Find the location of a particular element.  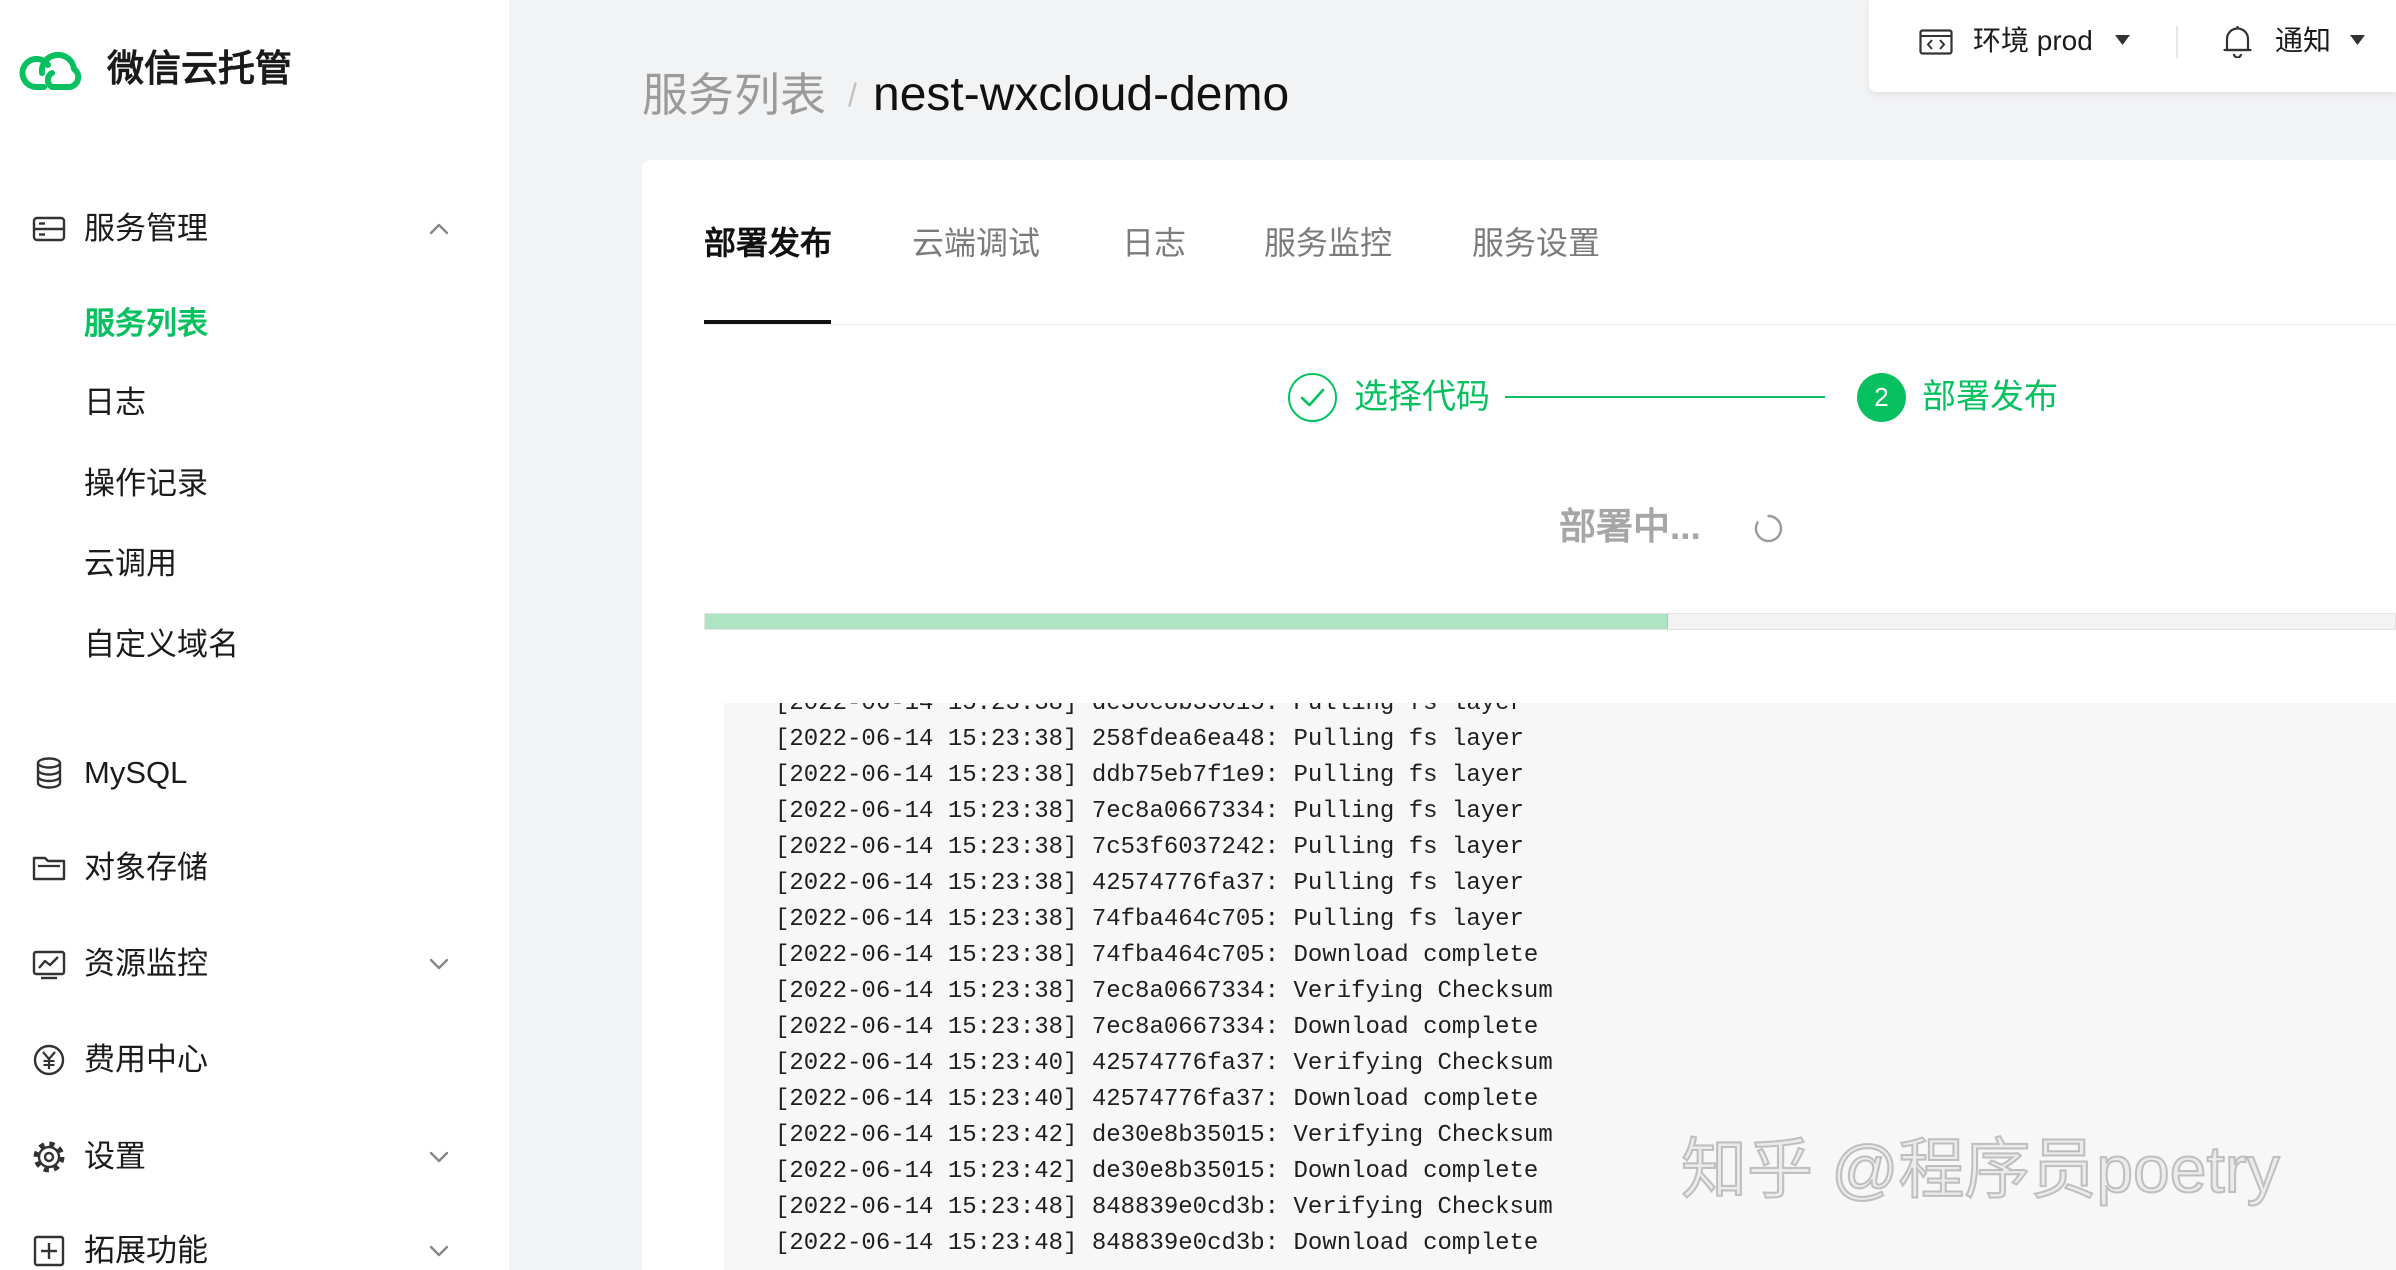

sidebar-item-label: 设置 is located at coordinates (115, 1156).